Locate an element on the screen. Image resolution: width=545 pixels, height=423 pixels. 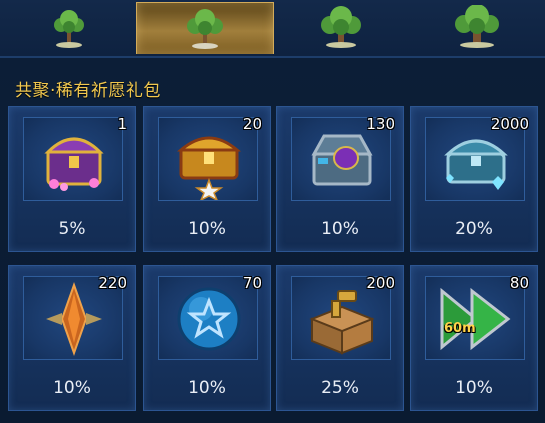
item-chance: 5% is located at coordinates (72, 229).